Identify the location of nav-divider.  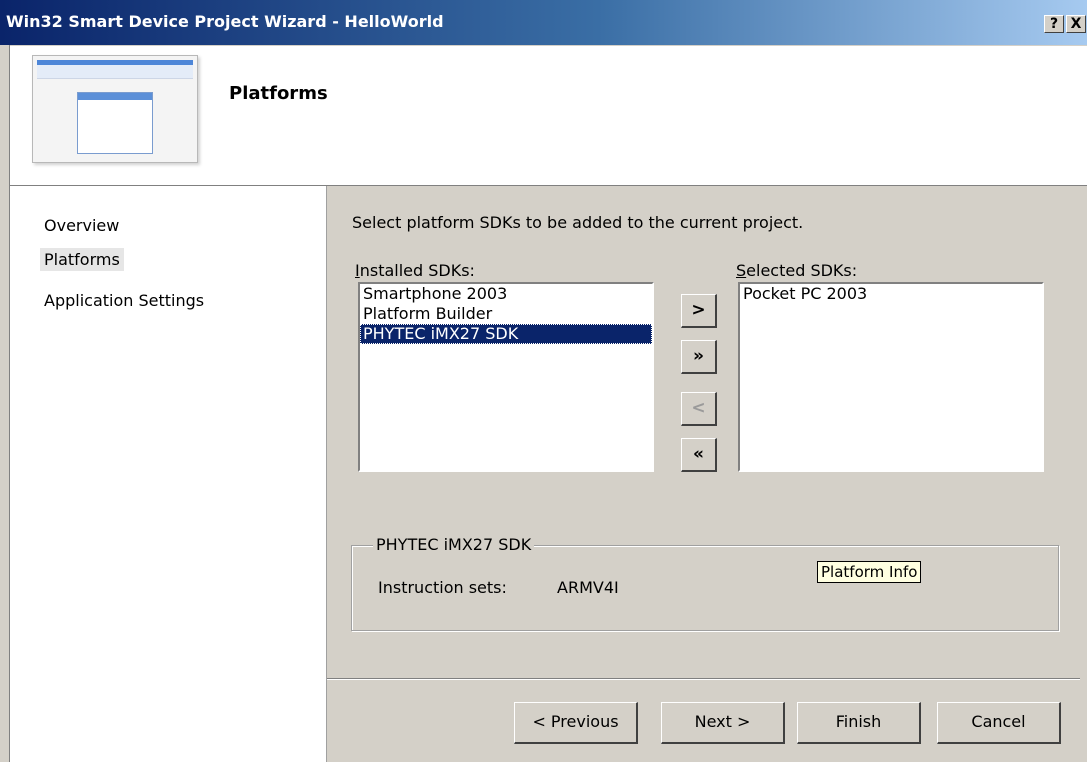
(326, 474).